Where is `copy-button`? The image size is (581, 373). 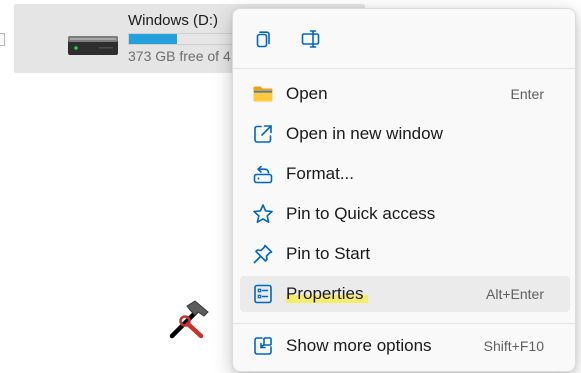
copy-button is located at coordinates (263, 39).